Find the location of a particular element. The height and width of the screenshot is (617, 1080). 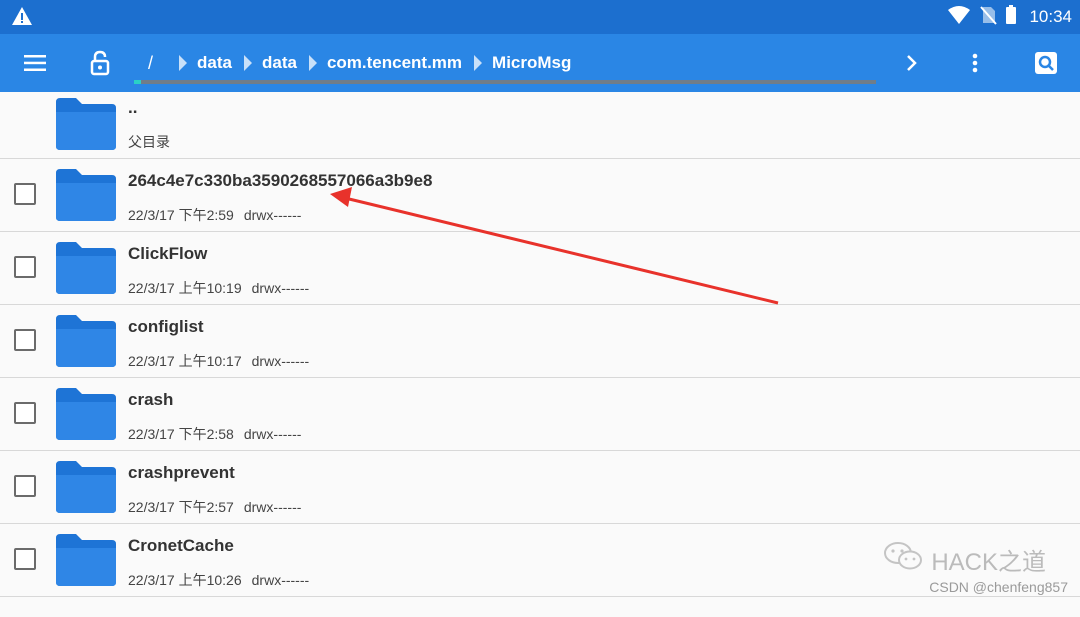

file-date: 22/3/17 上午10:26 is located at coordinates (185, 580).